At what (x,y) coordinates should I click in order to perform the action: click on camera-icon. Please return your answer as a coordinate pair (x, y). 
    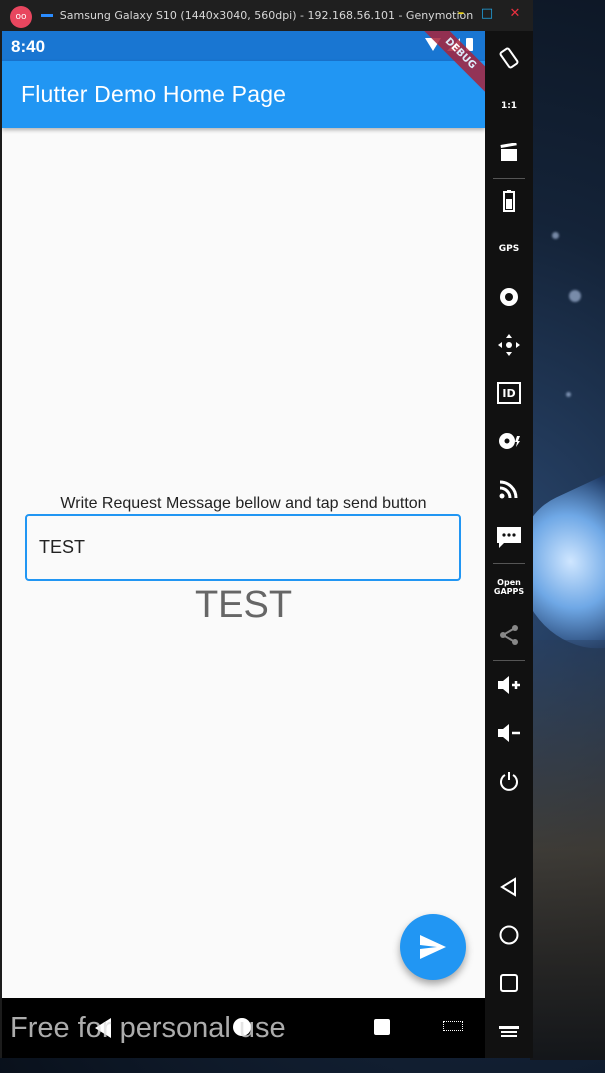
    Looking at the image, I should click on (509, 297).